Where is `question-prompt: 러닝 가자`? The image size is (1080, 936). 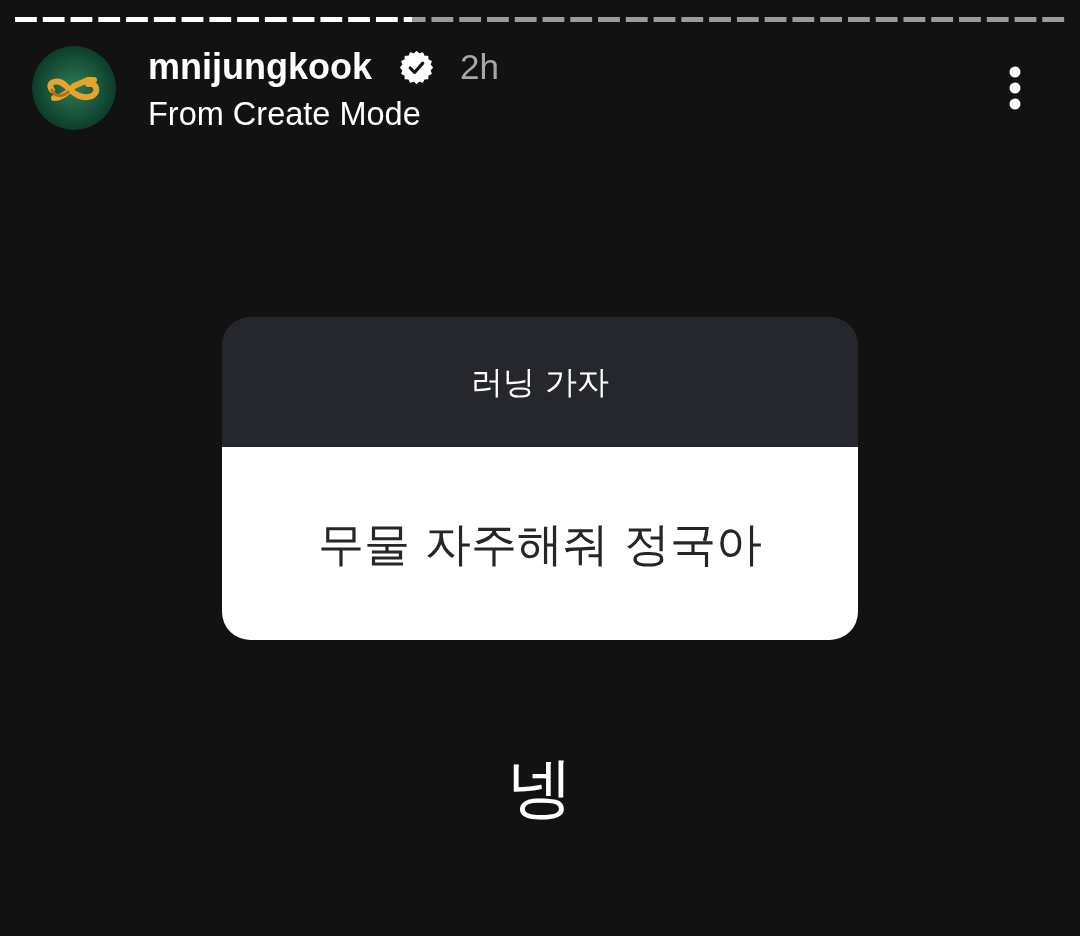
question-prompt: 러닝 가자 is located at coordinates (540, 382).